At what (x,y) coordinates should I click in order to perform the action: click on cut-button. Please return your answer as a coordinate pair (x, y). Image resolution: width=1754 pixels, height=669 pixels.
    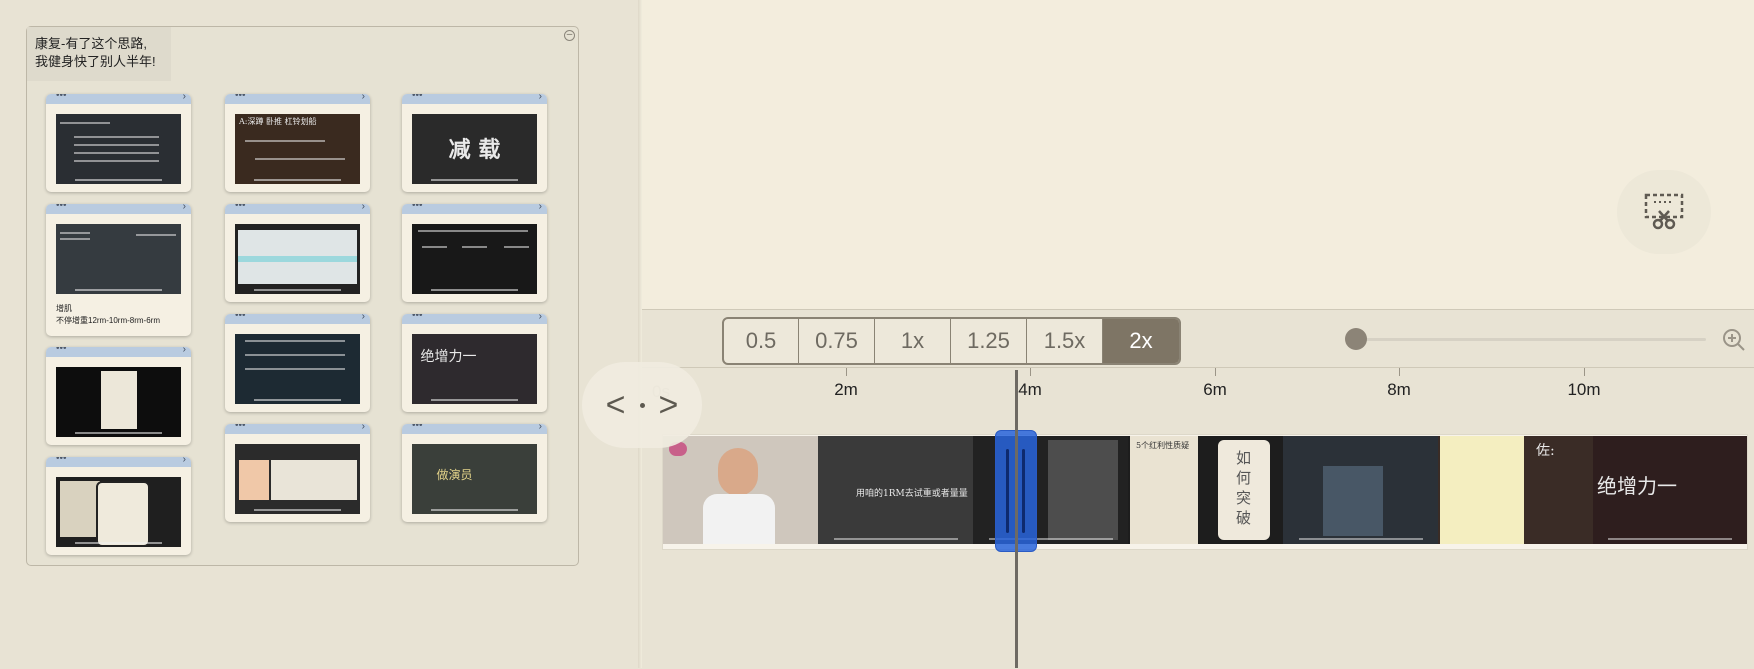
    Looking at the image, I should click on (1664, 212).